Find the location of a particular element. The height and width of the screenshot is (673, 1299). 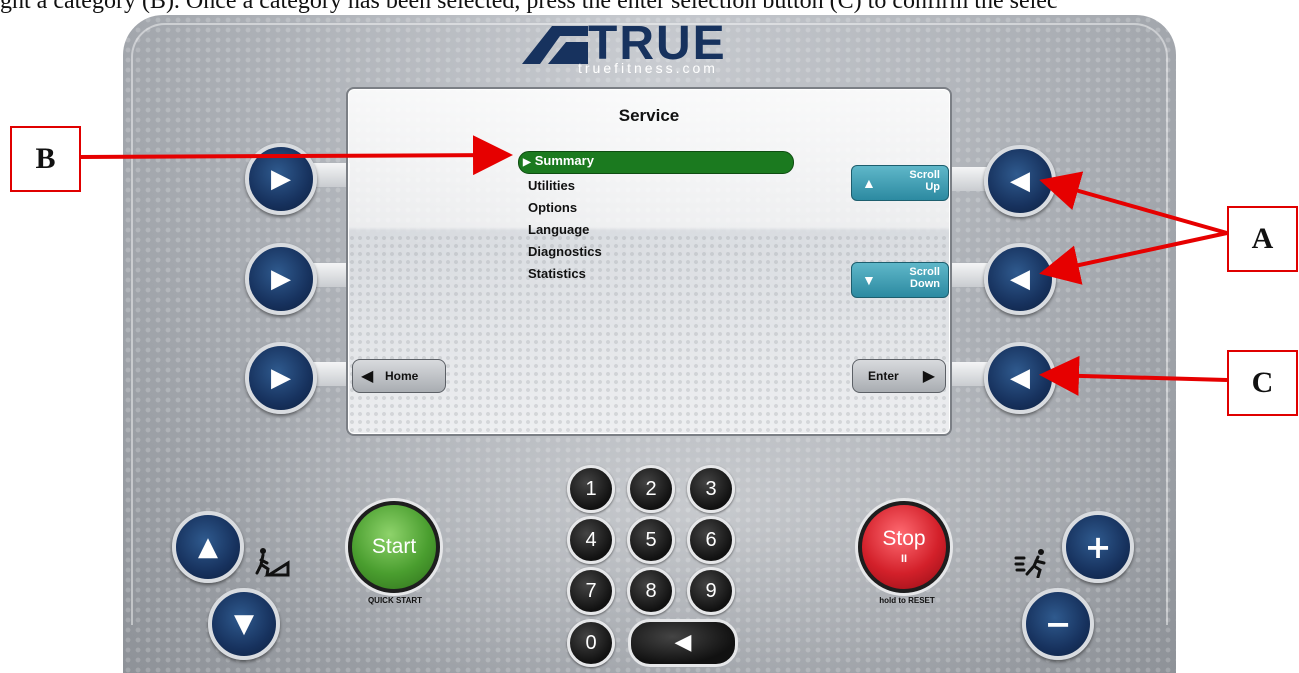

speed-down-key: − is located at coordinates (1058, 624).